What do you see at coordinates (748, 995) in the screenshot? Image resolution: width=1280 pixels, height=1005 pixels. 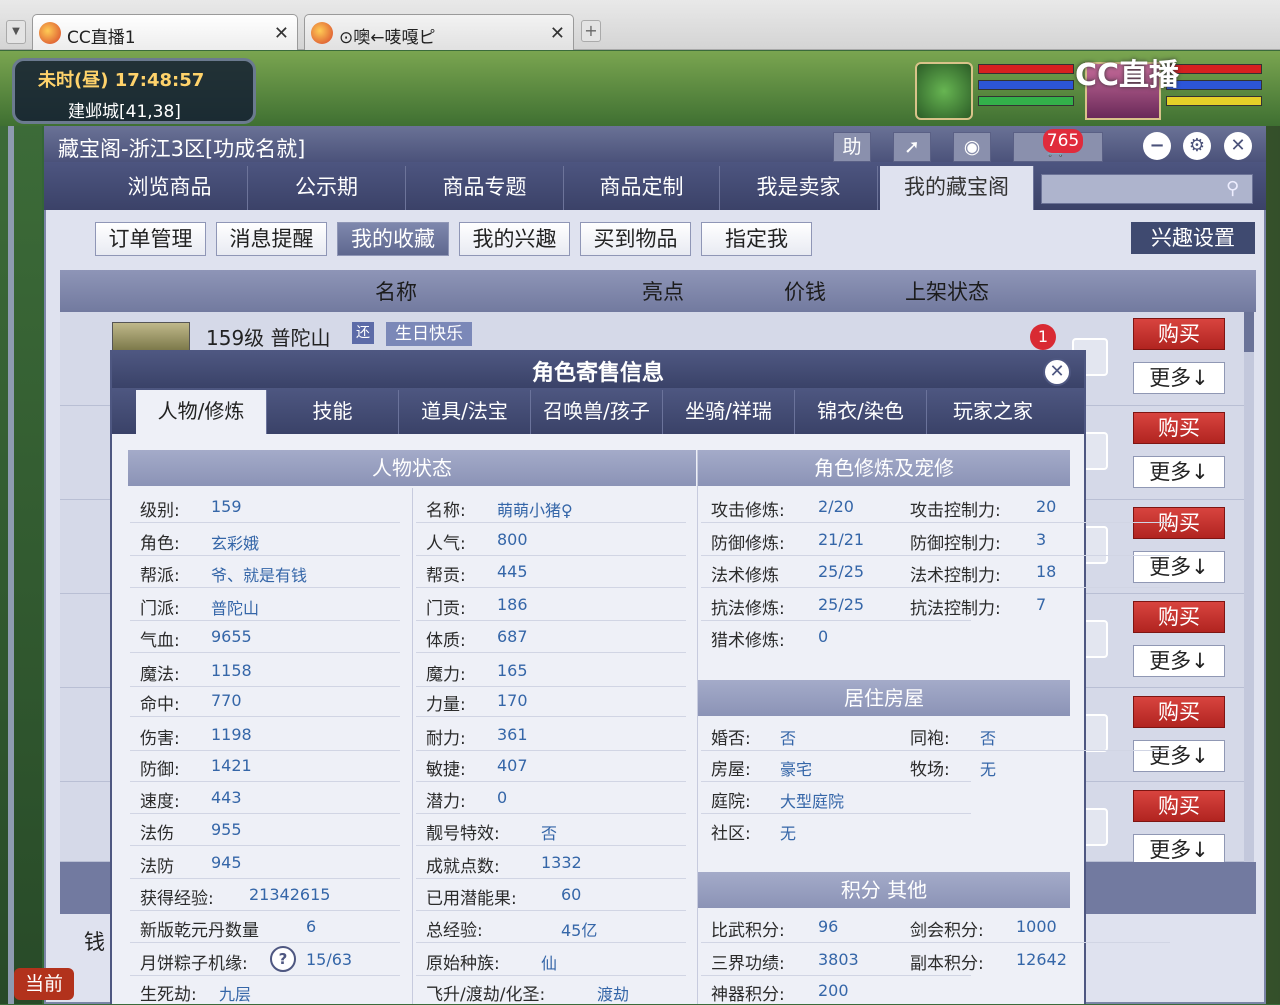 I see `stat-label: 神器积分:` at bounding box center [748, 995].